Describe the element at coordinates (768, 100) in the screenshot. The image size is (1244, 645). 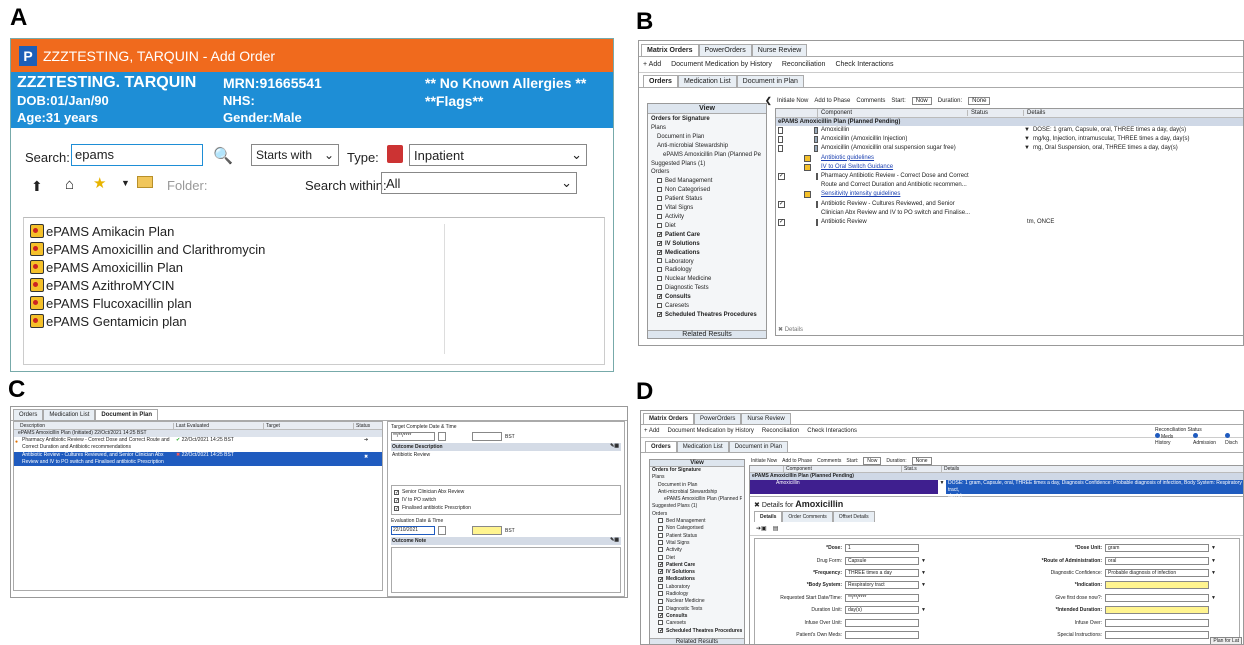
I see `collapse-icon: ❮` at that location.